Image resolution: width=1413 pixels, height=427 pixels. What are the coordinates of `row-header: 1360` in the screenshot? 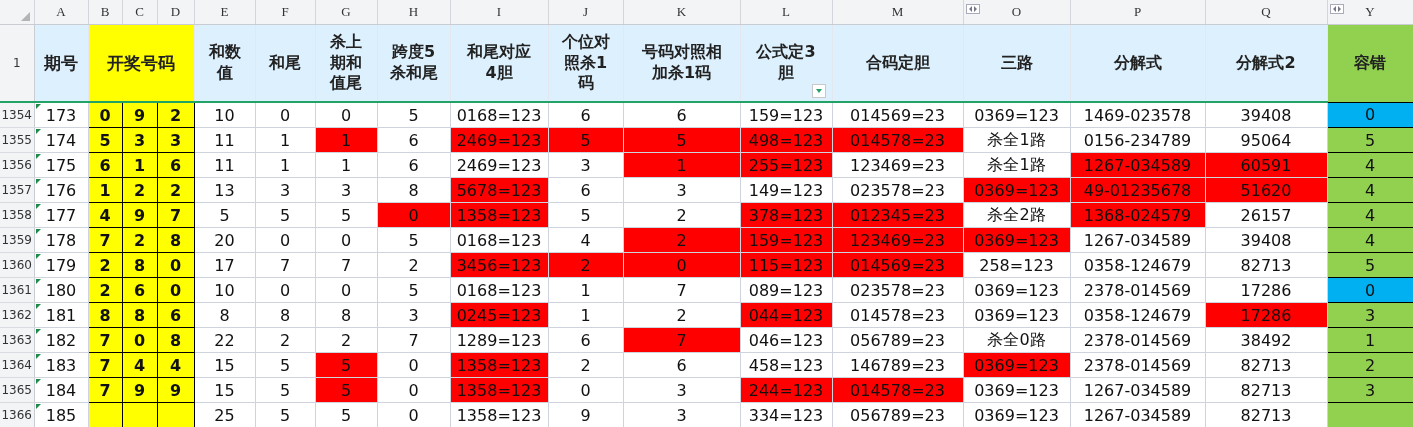 It's located at (17, 265).